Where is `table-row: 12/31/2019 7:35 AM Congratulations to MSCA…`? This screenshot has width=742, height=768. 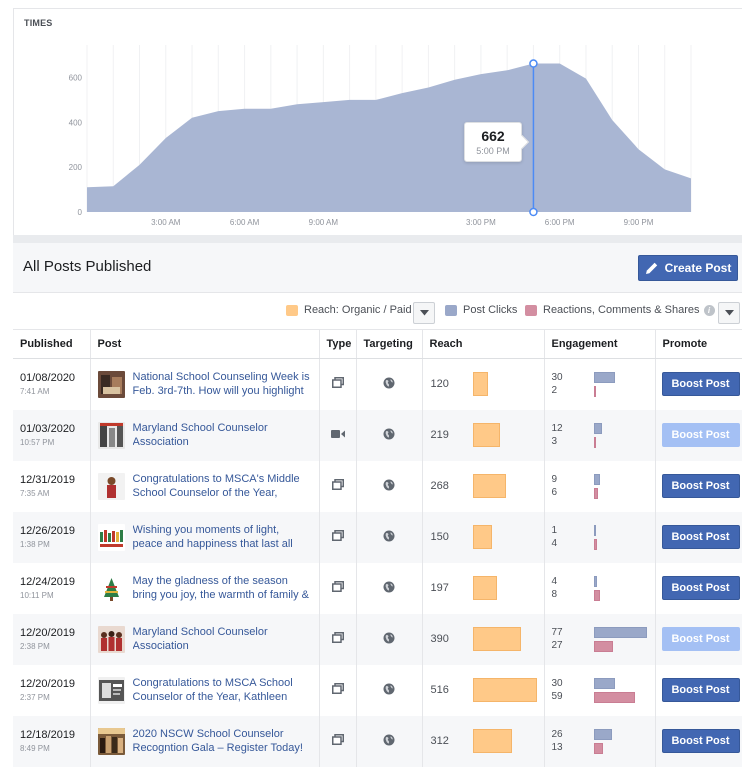
table-row: 12/31/2019 7:35 AM Congratulations to MSCA… is located at coordinates (377, 486).